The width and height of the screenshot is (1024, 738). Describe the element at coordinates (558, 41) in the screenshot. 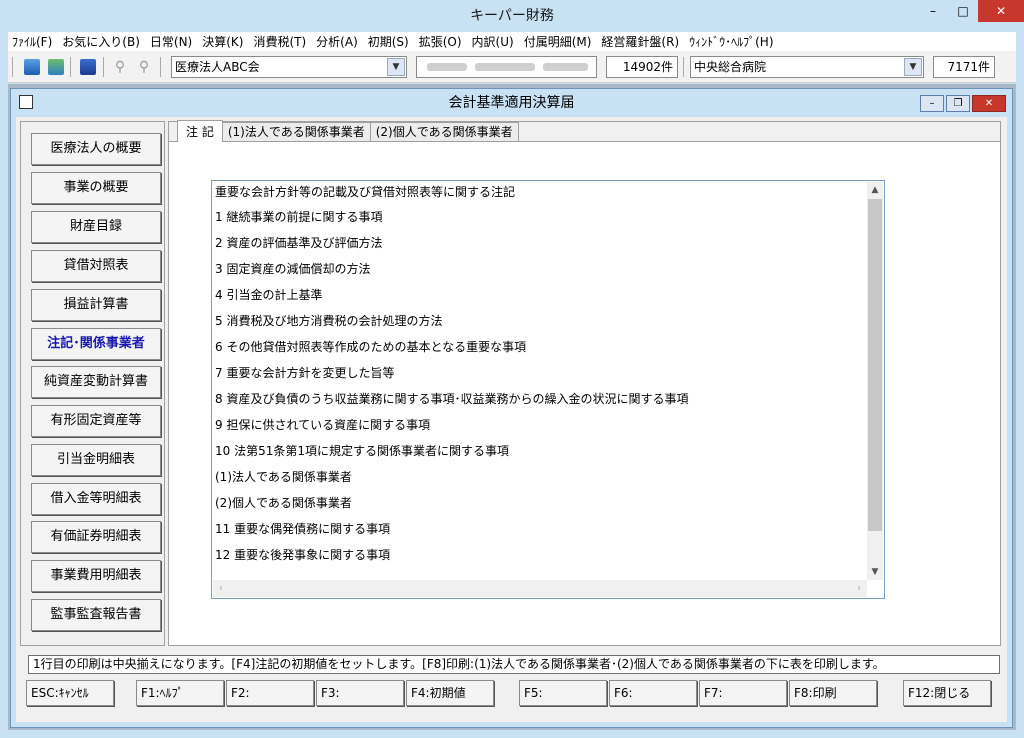

I see `menu-attached-details: 付属明細(M)` at that location.